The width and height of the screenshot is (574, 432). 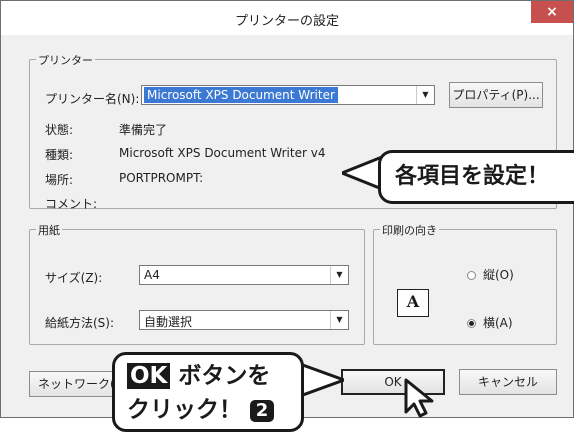 What do you see at coordinates (322, 380) in the screenshot?
I see `ok-callout-pointer` at bounding box center [322, 380].